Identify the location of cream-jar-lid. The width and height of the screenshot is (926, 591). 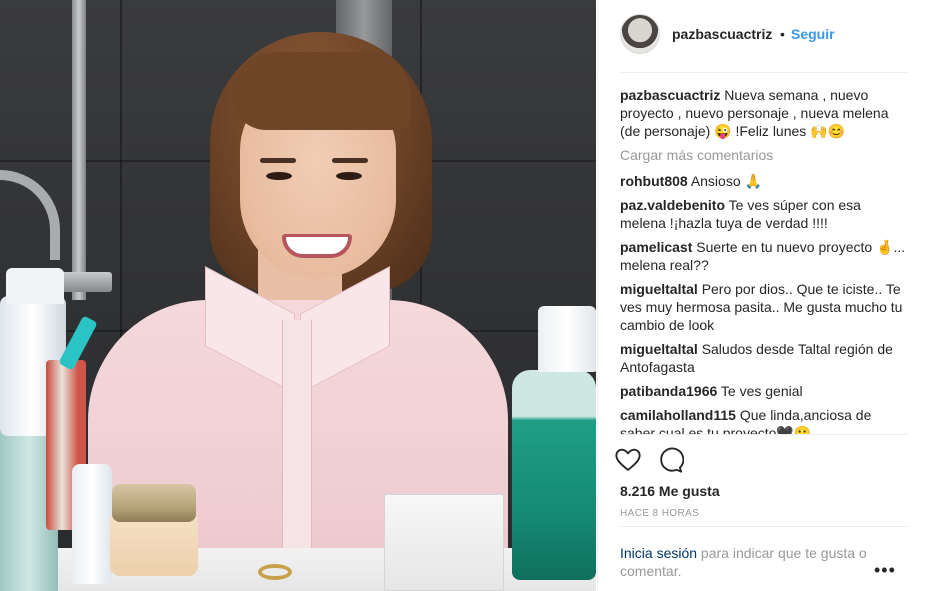
(154, 503).